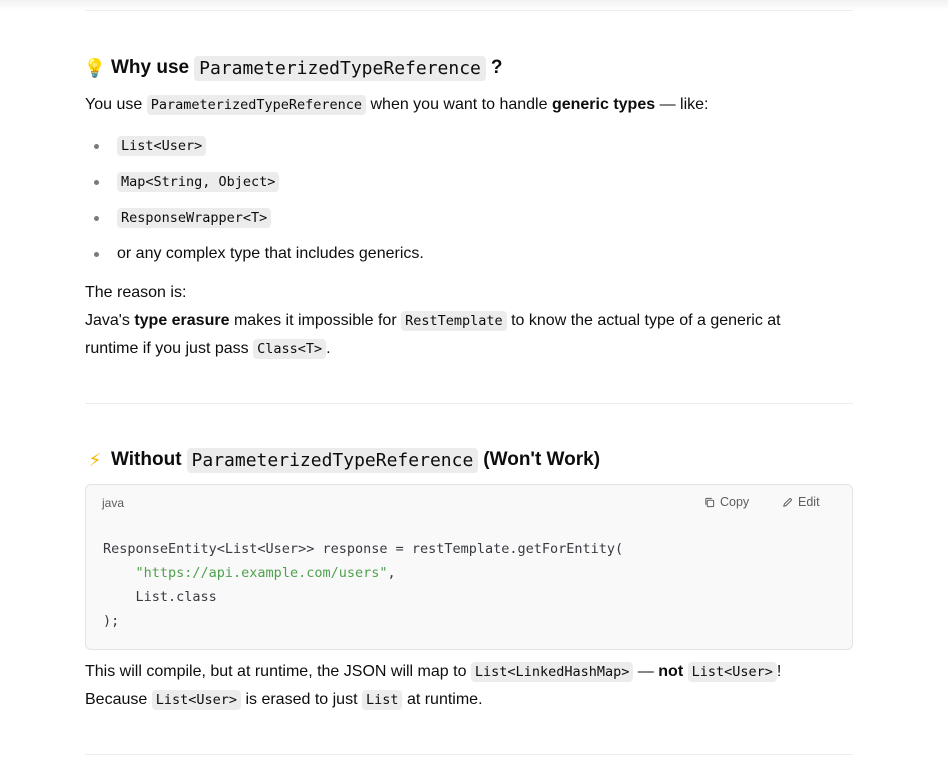  I want to click on heading-text: Why use, so click(150, 67).